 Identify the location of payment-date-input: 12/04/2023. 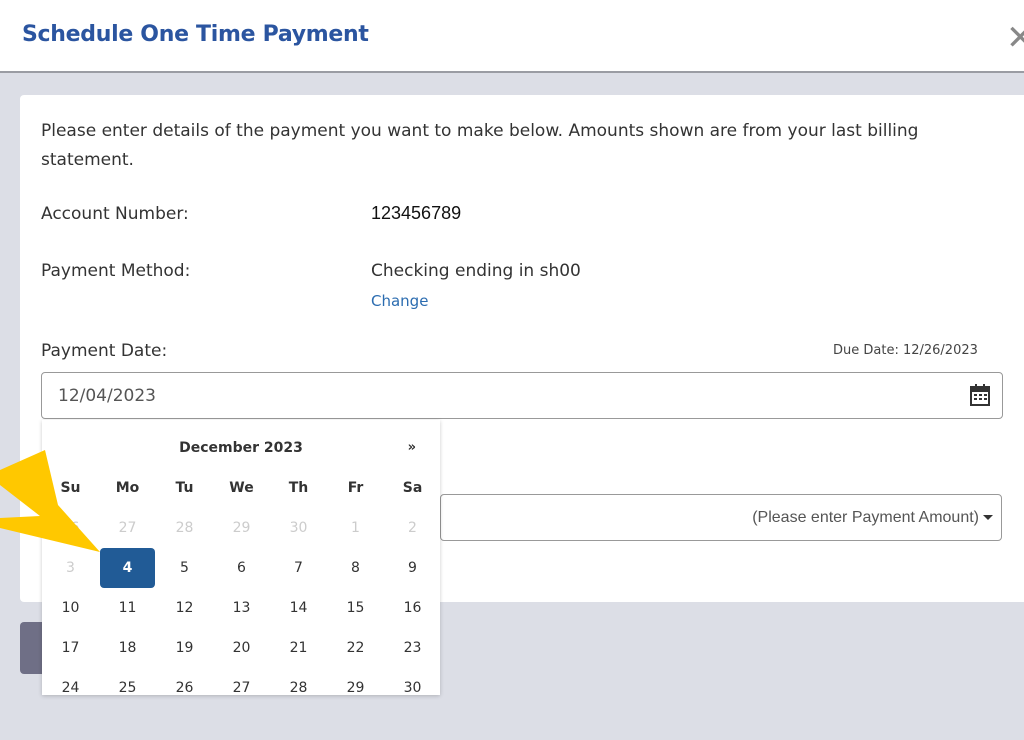
(522, 395).